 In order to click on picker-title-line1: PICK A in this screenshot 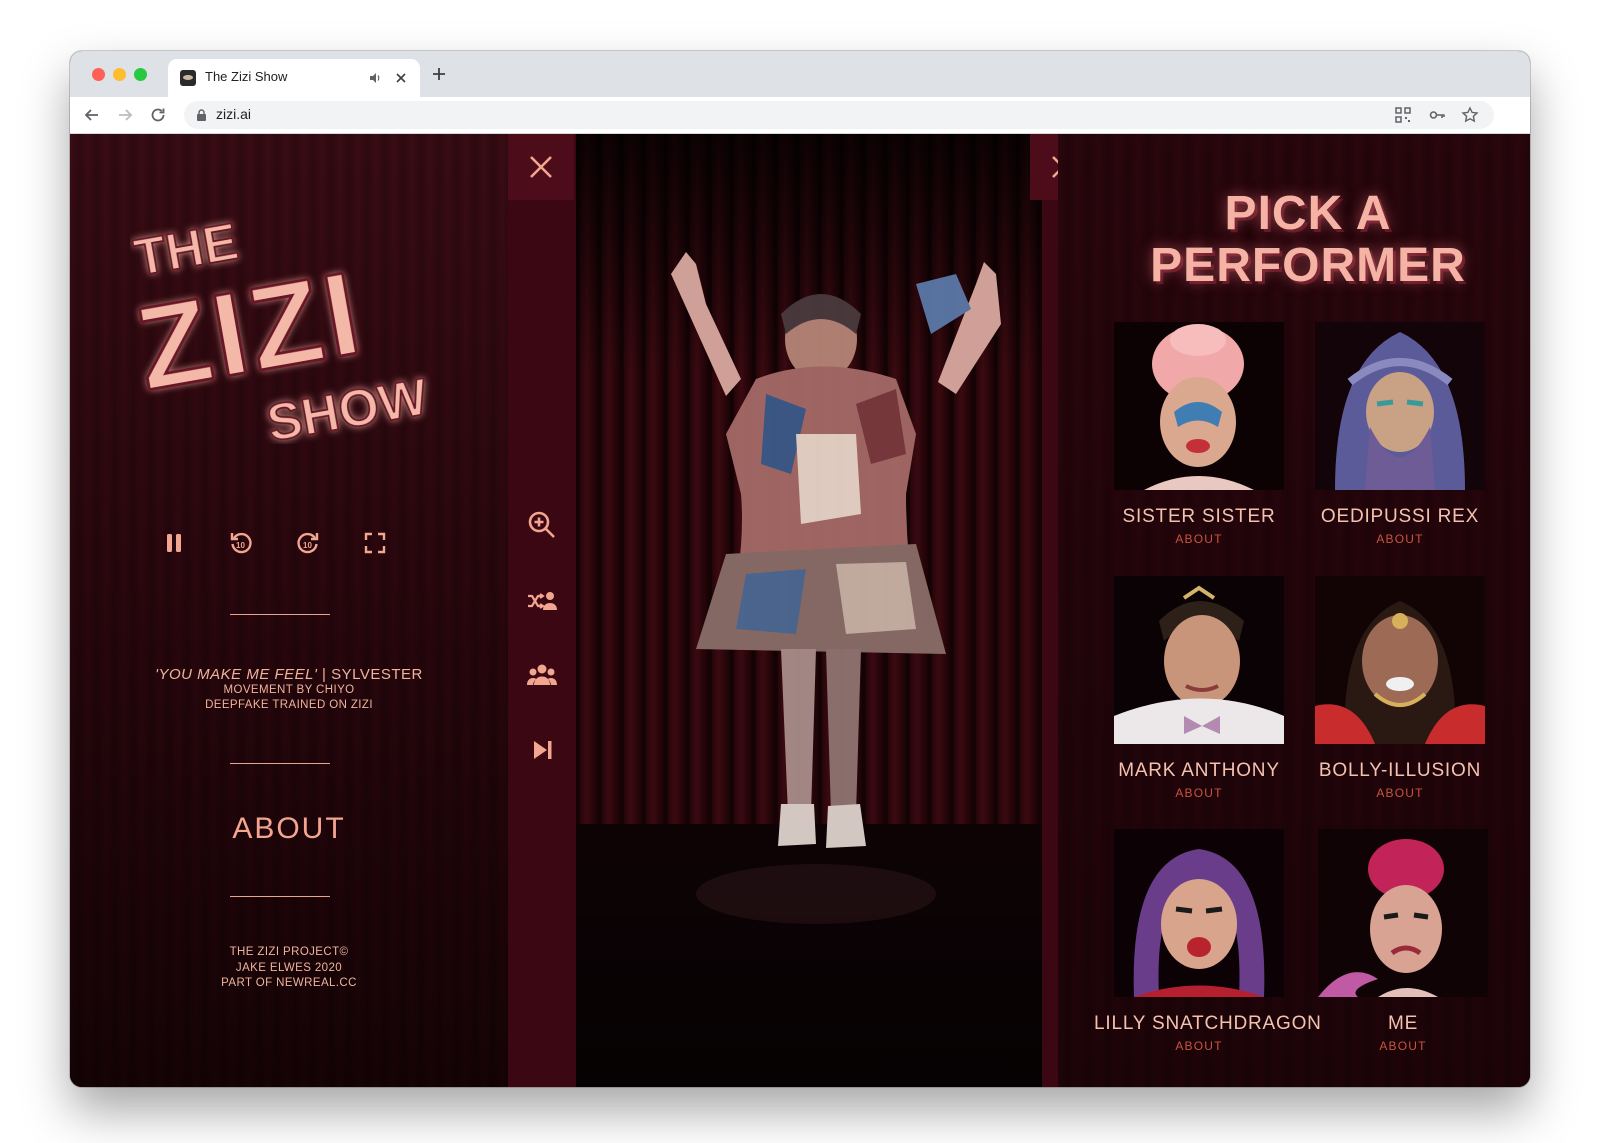, I will do `click(1308, 213)`.